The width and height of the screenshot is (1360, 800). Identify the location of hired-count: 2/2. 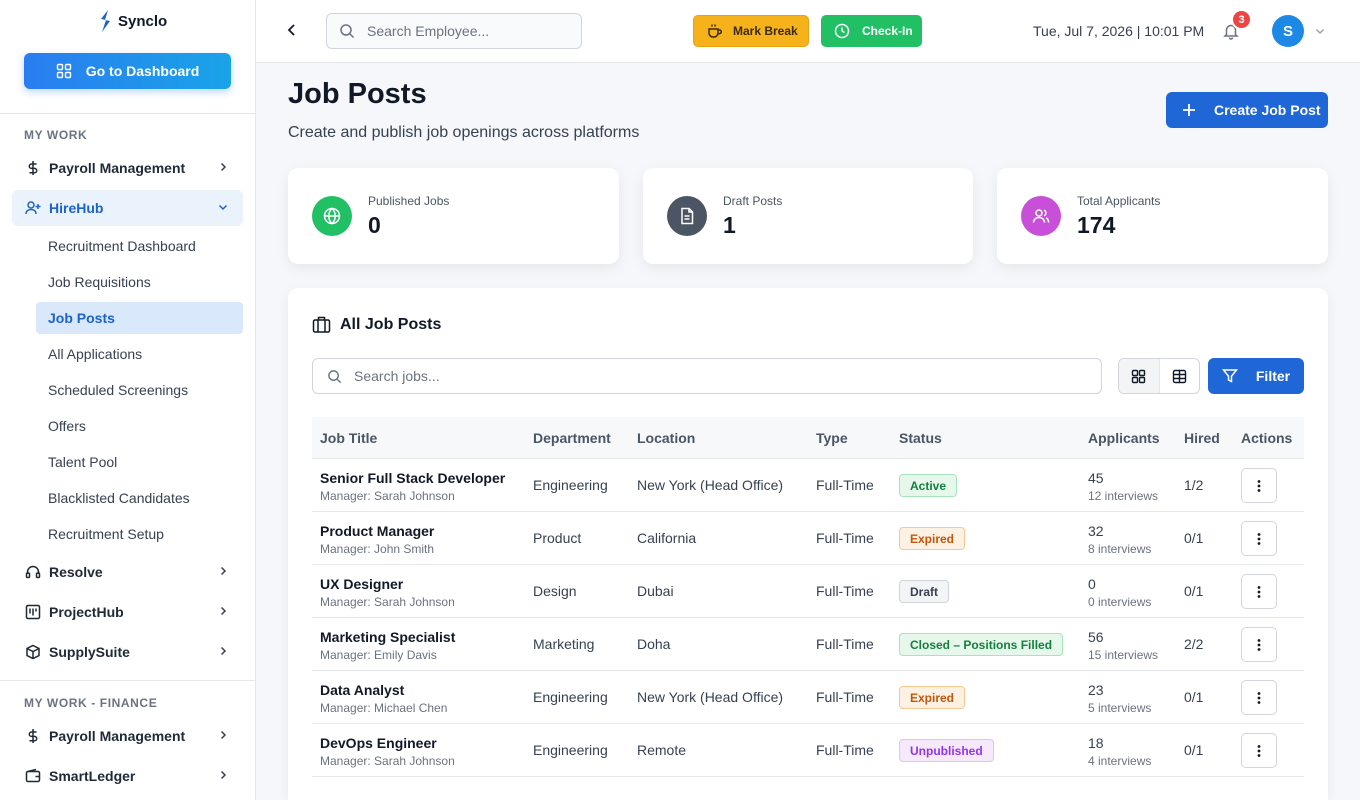
(1194, 644).